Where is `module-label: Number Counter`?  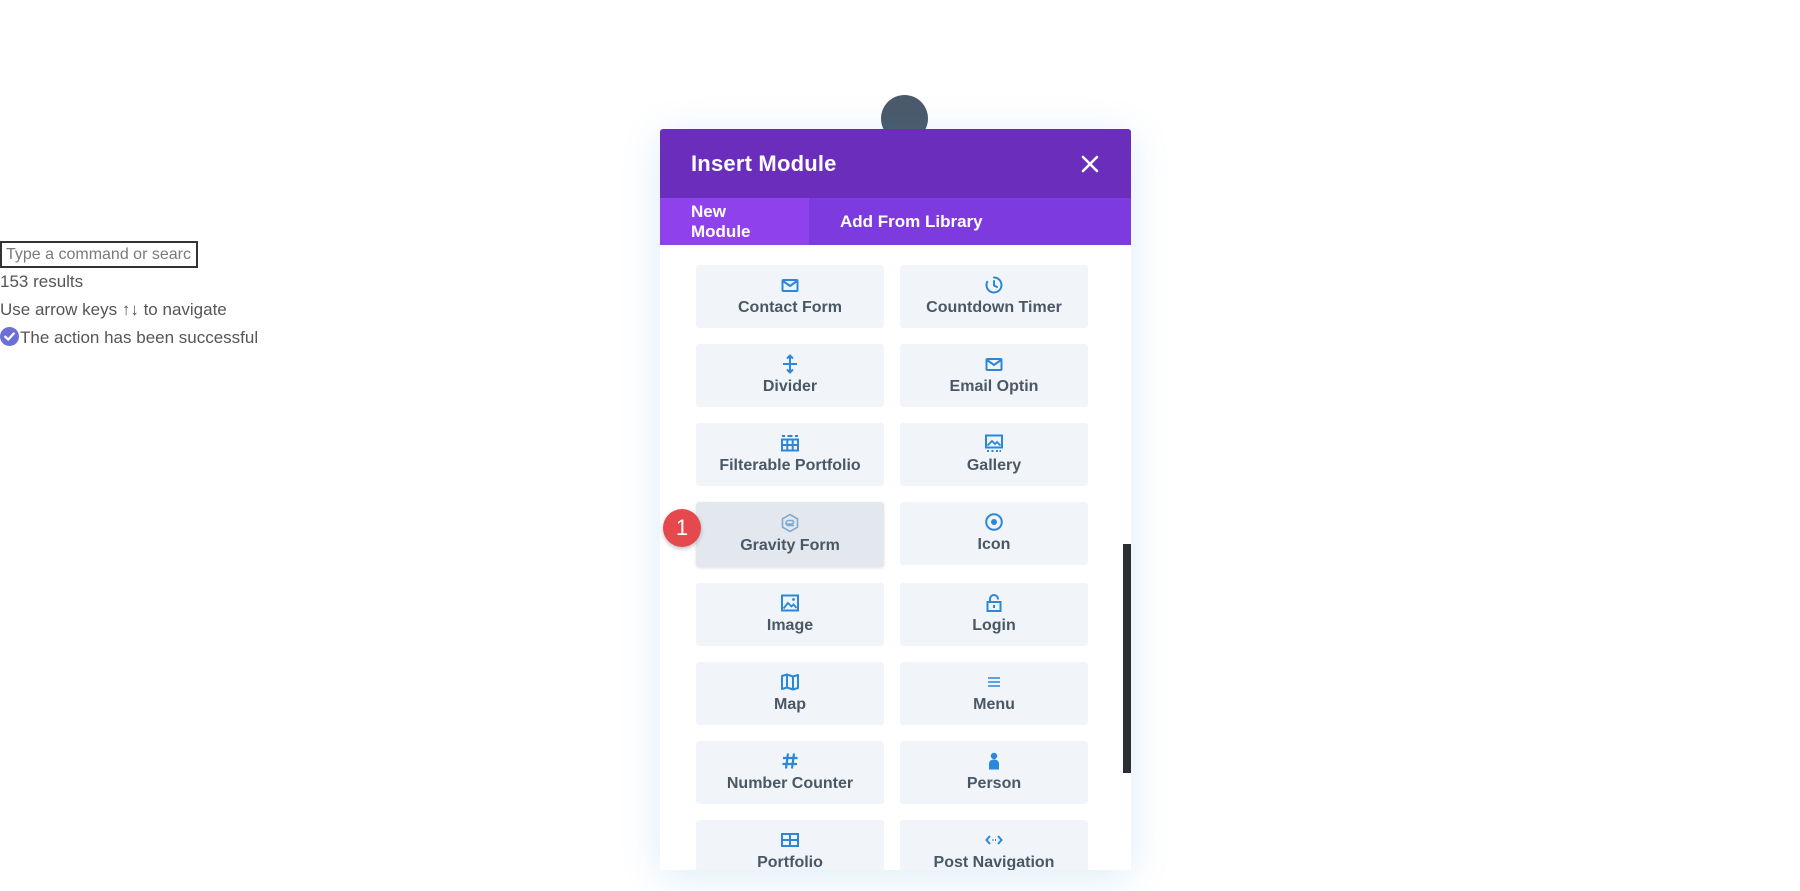 module-label: Number Counter is located at coordinates (790, 783).